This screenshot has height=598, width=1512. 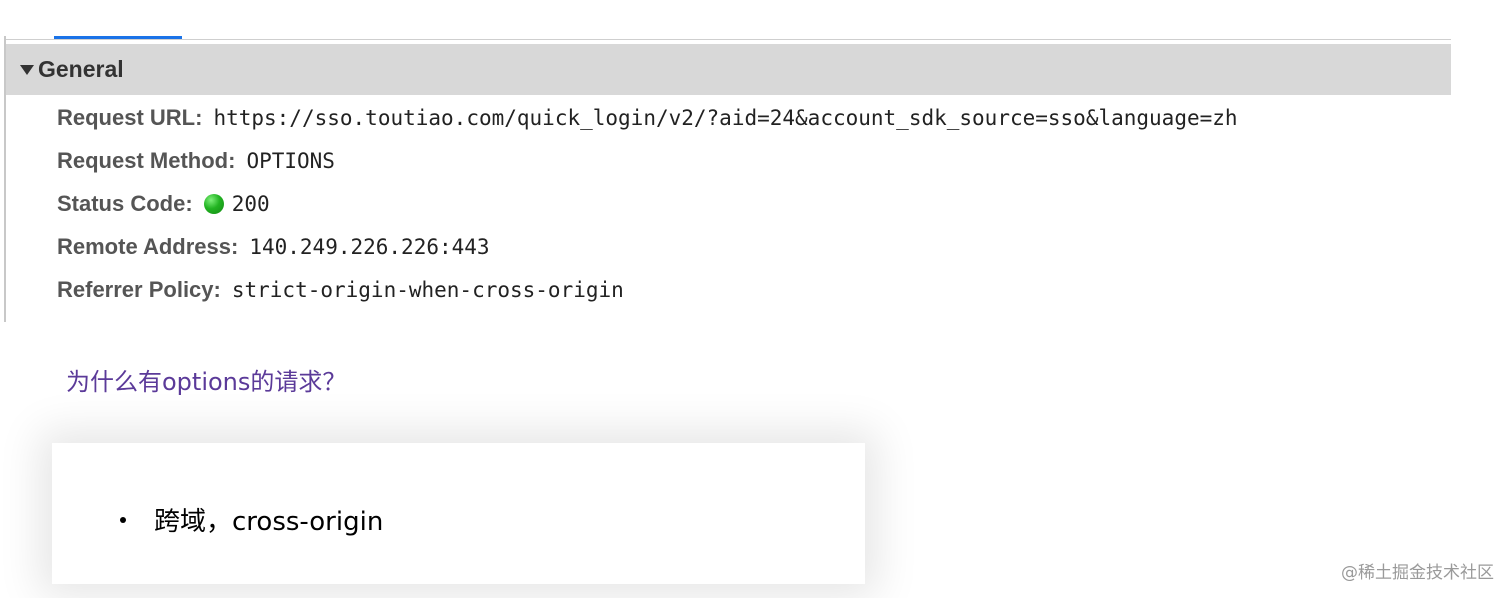 I want to click on answer-text: 跨域，cross-origin, so click(x=269, y=522).